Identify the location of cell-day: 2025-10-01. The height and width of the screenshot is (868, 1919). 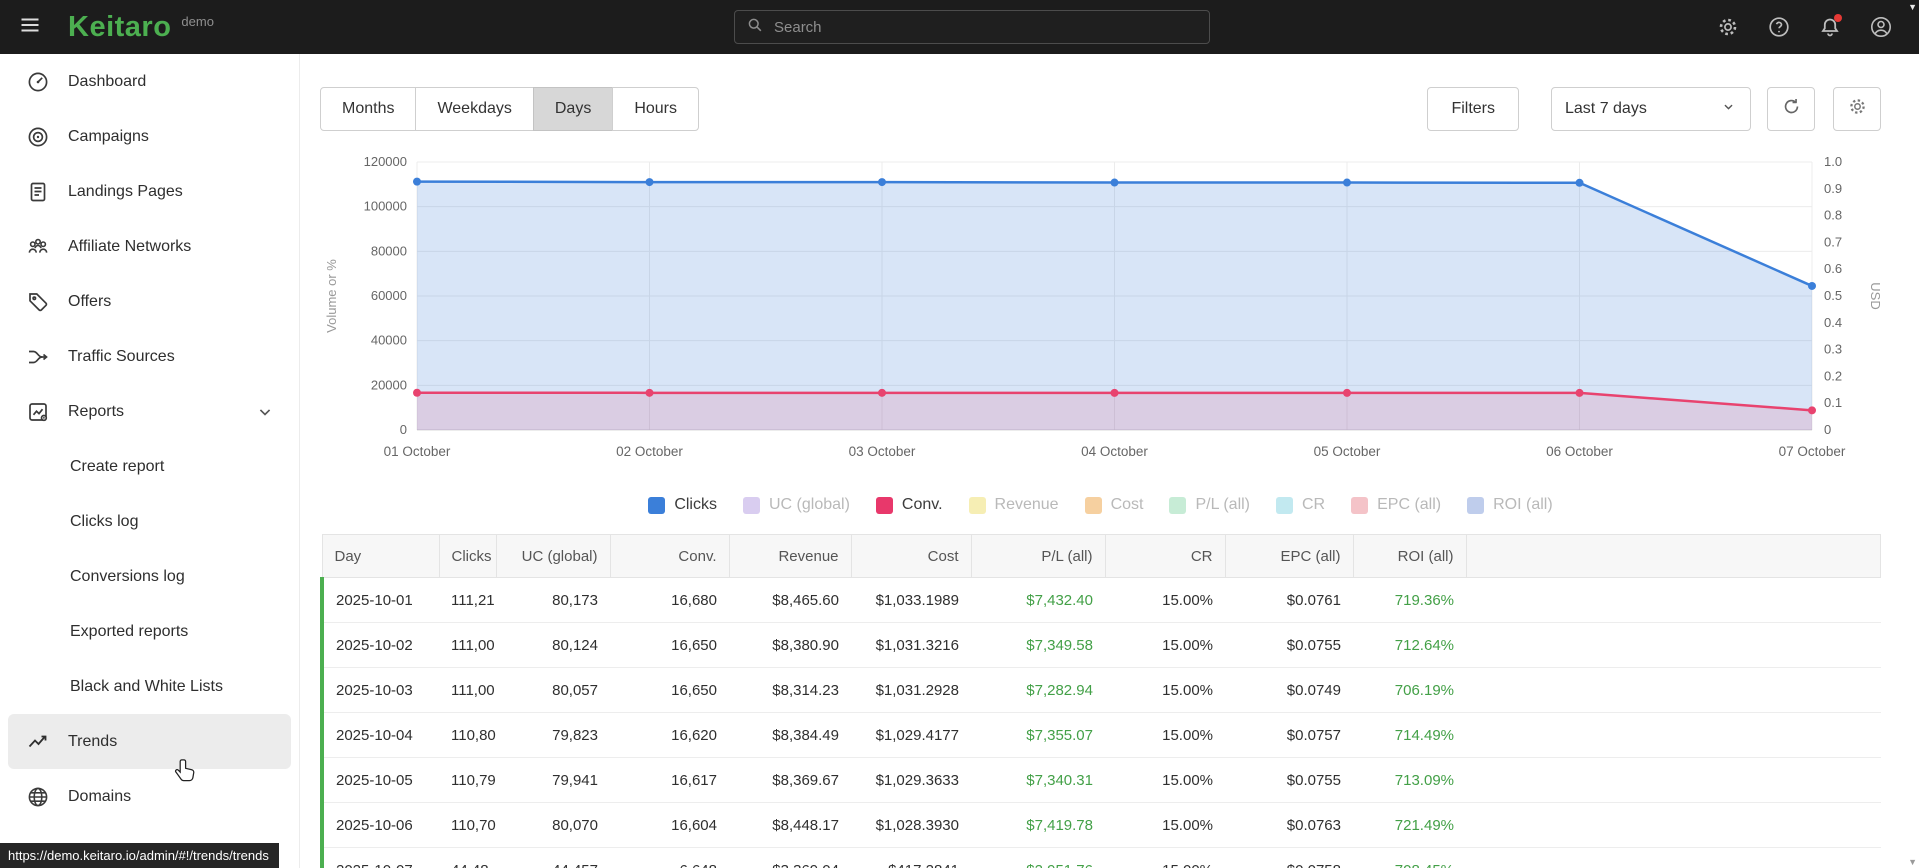
(379, 600).